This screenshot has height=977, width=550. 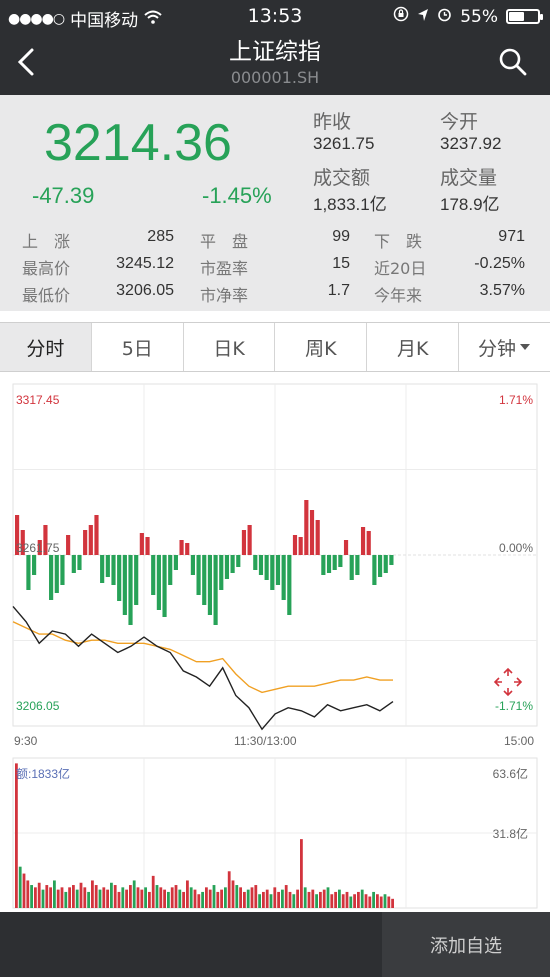 What do you see at coordinates (515, 400) in the screenshot?
I see `y-max-pct-label: 1.71%` at bounding box center [515, 400].